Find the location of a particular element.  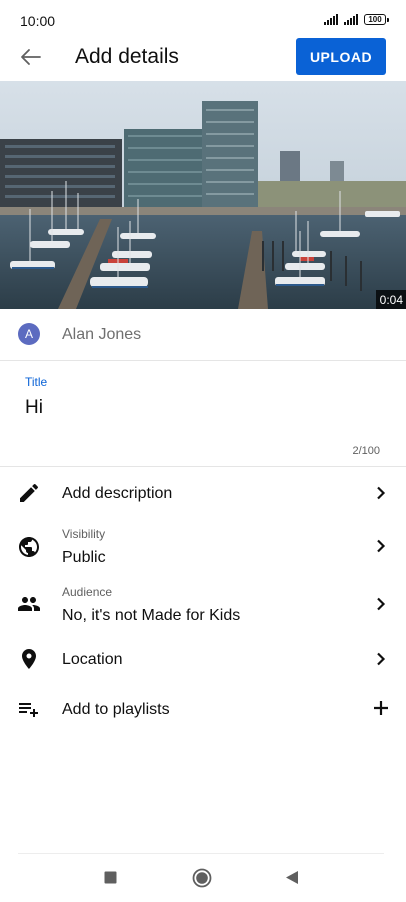

system-nav-bar is located at coordinates (203, 877).